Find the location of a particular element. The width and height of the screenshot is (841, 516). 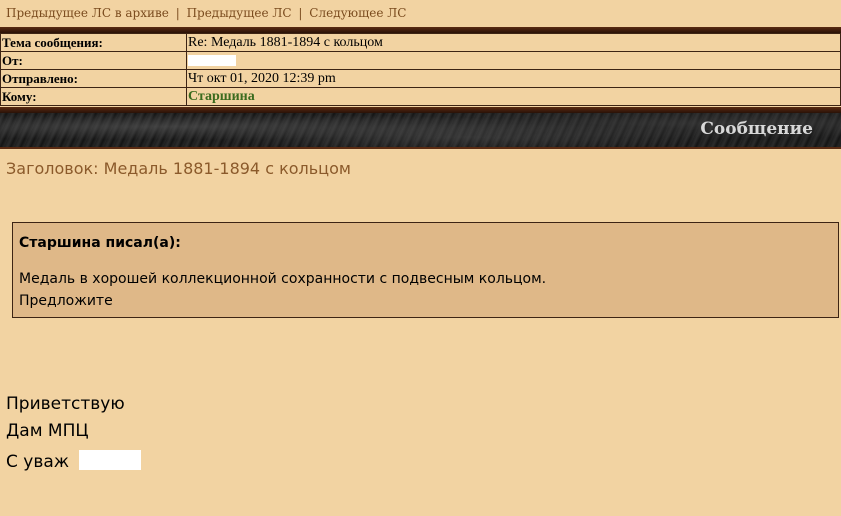

to-row: Кому: Старшина is located at coordinates (420, 96).